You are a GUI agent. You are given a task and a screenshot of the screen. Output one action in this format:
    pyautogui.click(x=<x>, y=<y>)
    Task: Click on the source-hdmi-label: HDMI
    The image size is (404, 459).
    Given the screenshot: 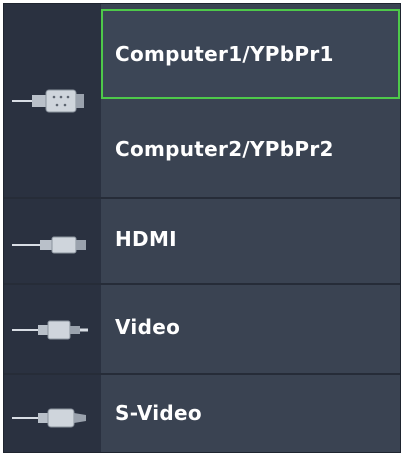 What is the action you would take?
    pyautogui.click(x=146, y=239)
    